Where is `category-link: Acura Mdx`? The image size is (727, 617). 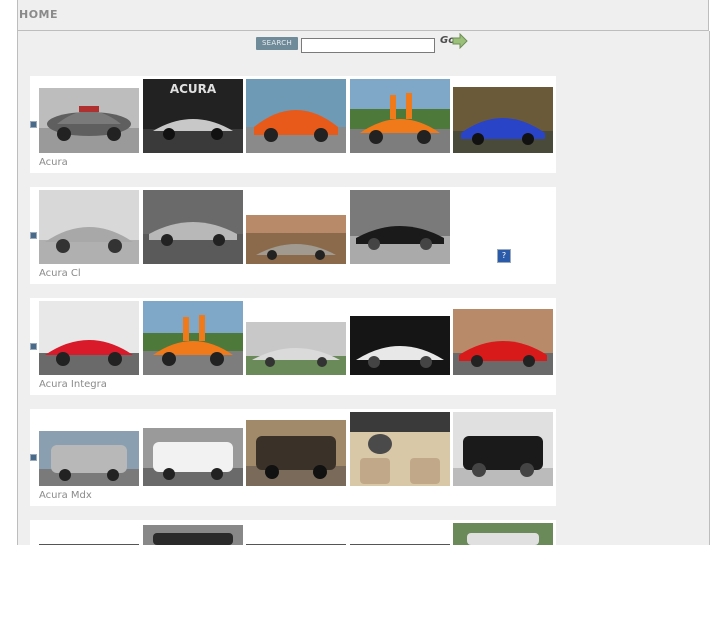
category-link: Acura Mdx is located at coordinates (65, 495).